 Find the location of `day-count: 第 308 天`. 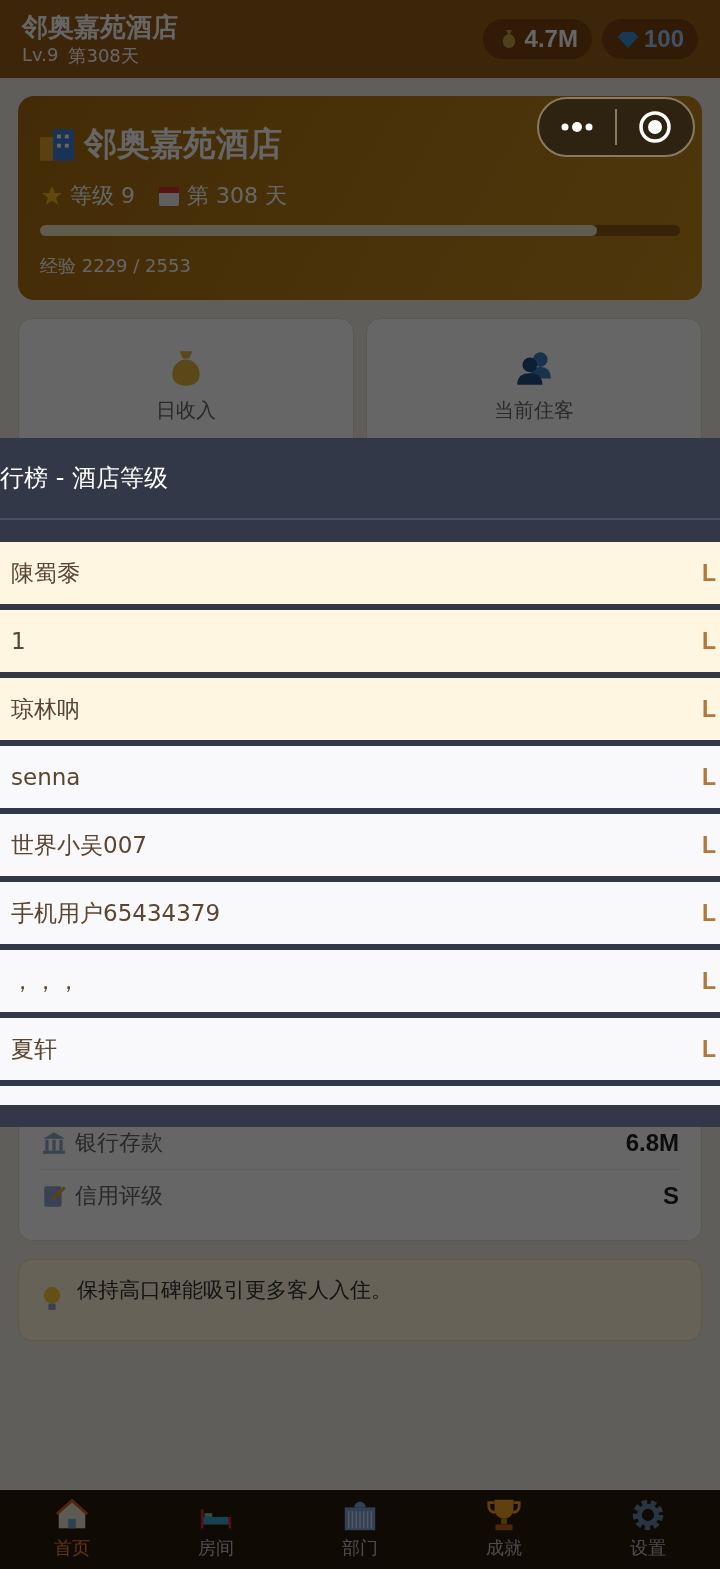

day-count: 第 308 天 is located at coordinates (237, 196).